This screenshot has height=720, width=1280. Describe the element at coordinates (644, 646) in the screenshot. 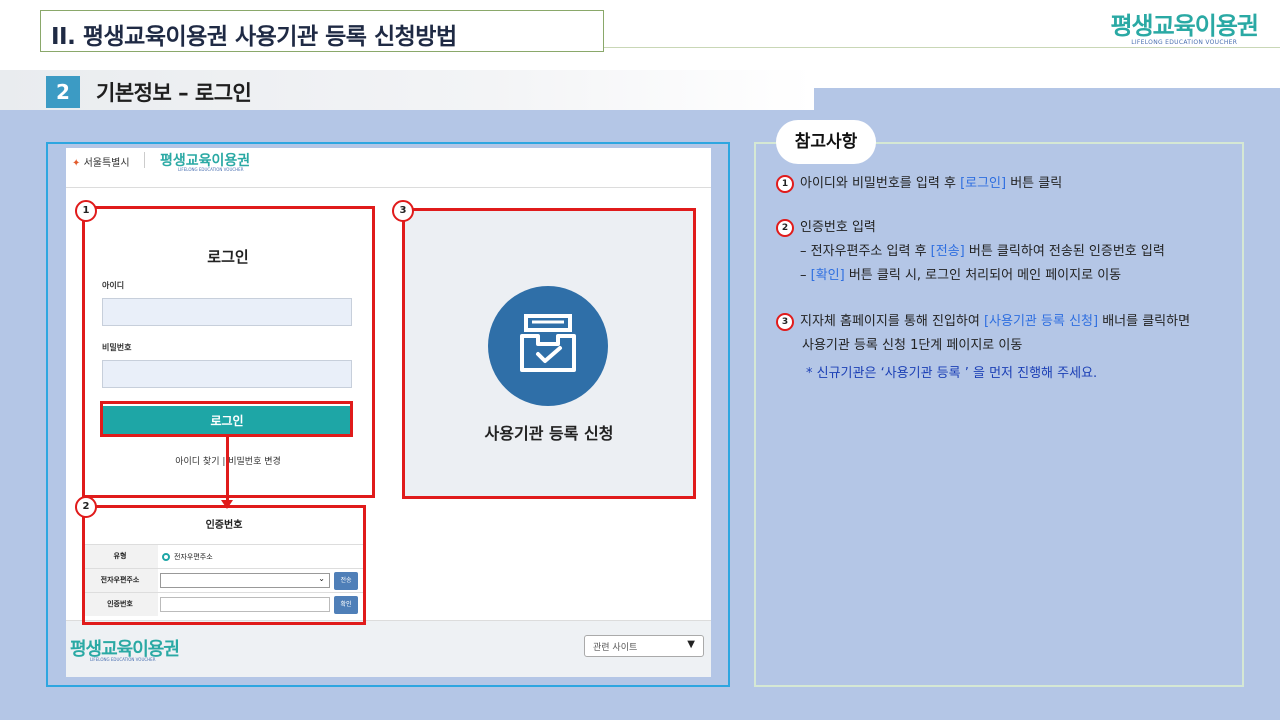

I see `related-sites-select: 관련 사이트 ▼` at that location.